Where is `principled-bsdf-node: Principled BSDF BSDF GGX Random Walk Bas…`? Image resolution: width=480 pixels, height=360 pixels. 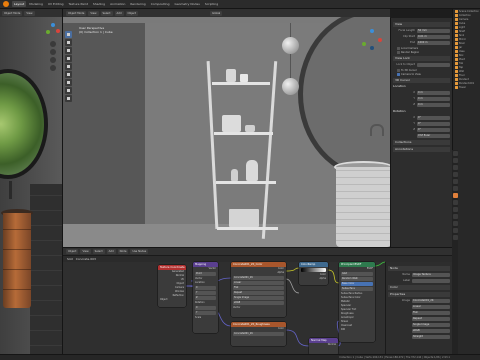 principled-bsdf-node: Principled BSDF BSDF GGX Random Walk Bas… is located at coordinates (357, 302).